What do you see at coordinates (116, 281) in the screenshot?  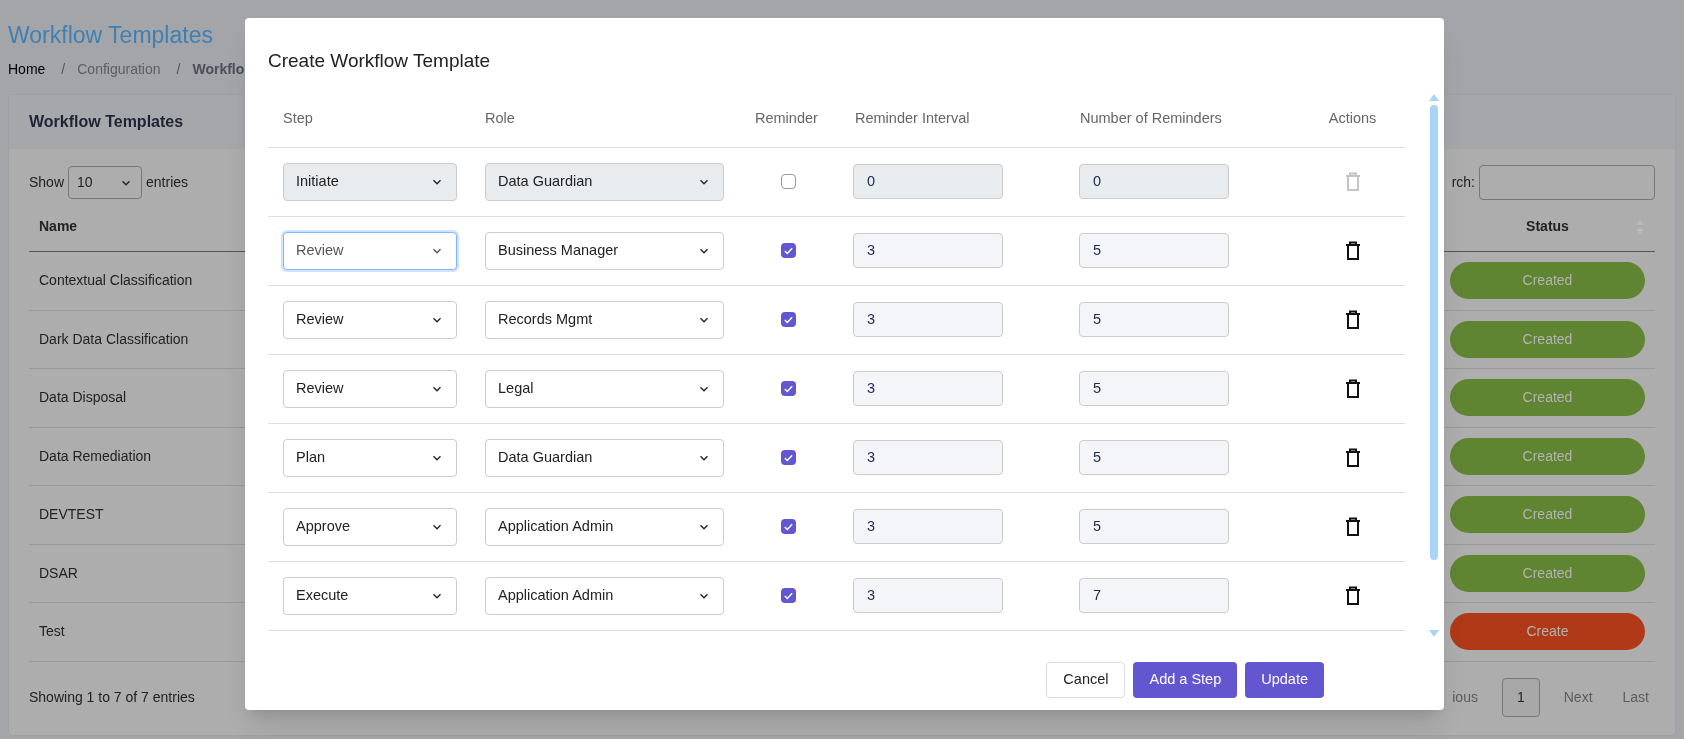 I see `table-cell-text: Contextual Classification` at bounding box center [116, 281].